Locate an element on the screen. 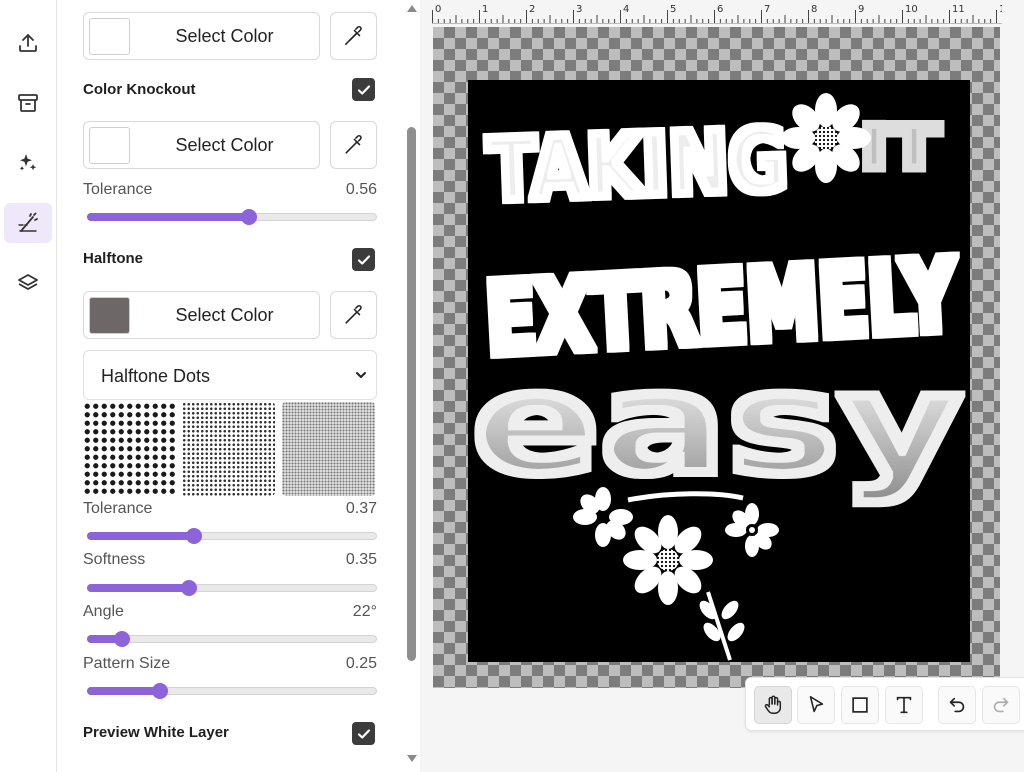 The image size is (1024, 772). pattern-coarse-dots is located at coordinates (129, 449).